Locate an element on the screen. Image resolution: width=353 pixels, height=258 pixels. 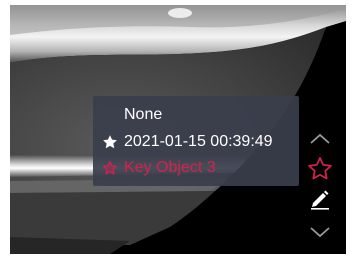
menu-item-key-object: Key Object 3 is located at coordinates (196, 168).